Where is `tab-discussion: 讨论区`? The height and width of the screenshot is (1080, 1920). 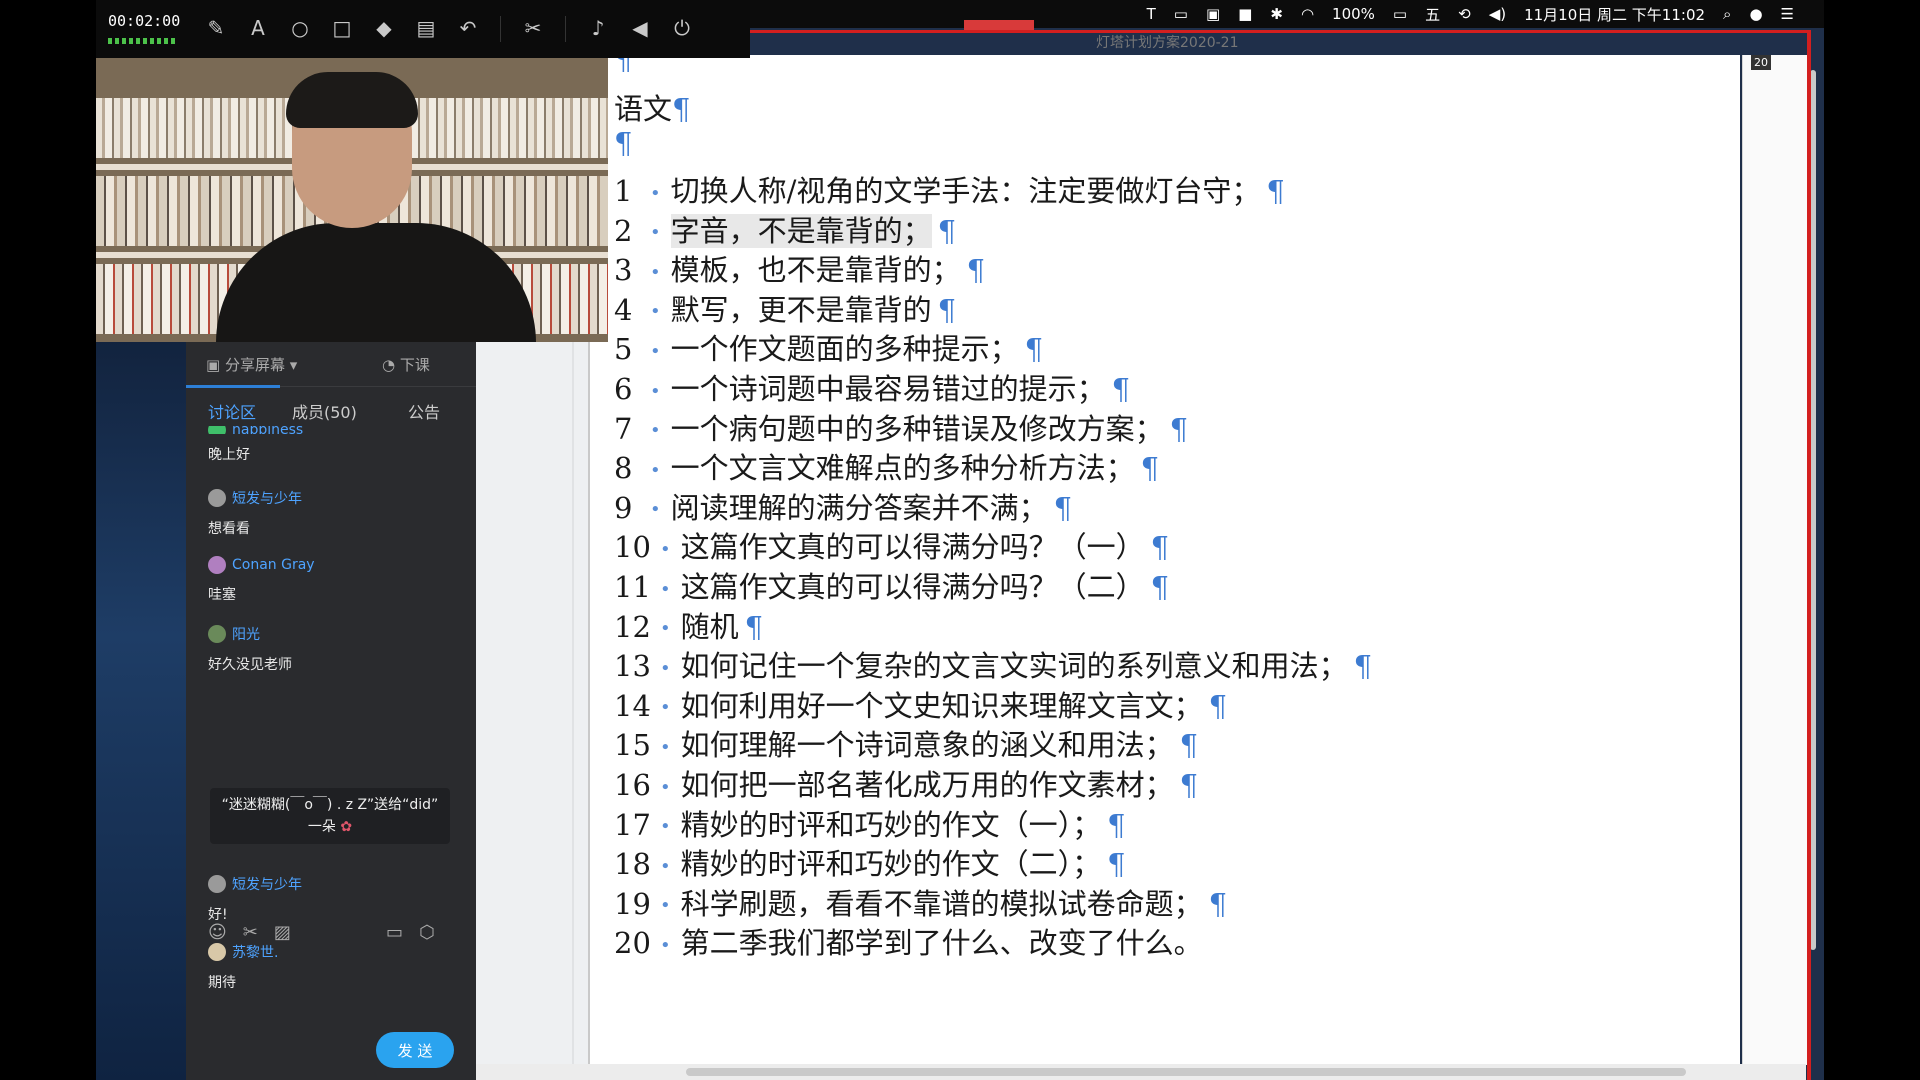 tab-discussion: 讨论区 is located at coordinates (232, 411).